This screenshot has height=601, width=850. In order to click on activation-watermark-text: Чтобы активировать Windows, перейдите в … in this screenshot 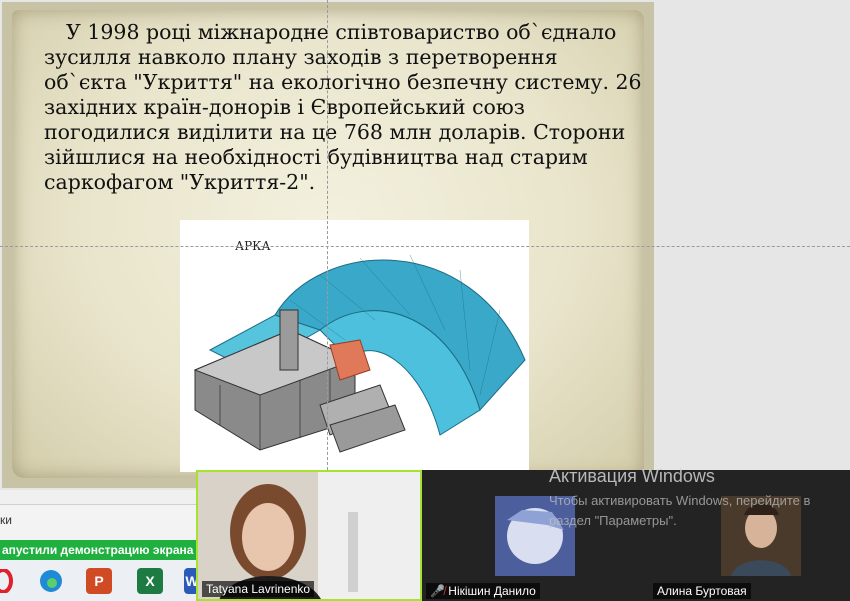, I will do `click(680, 510)`.